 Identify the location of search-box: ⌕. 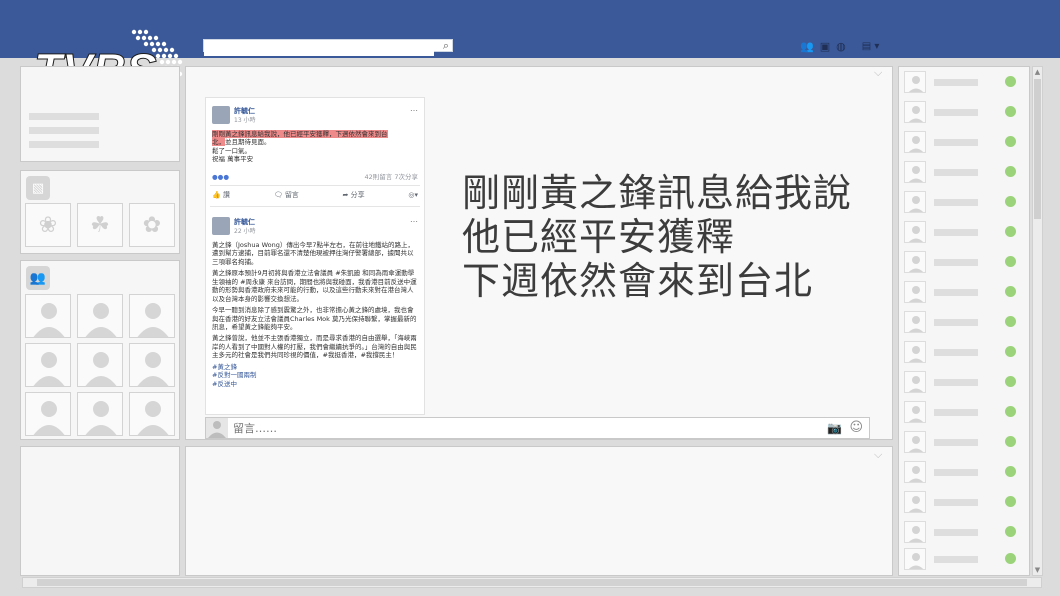
(328, 47).